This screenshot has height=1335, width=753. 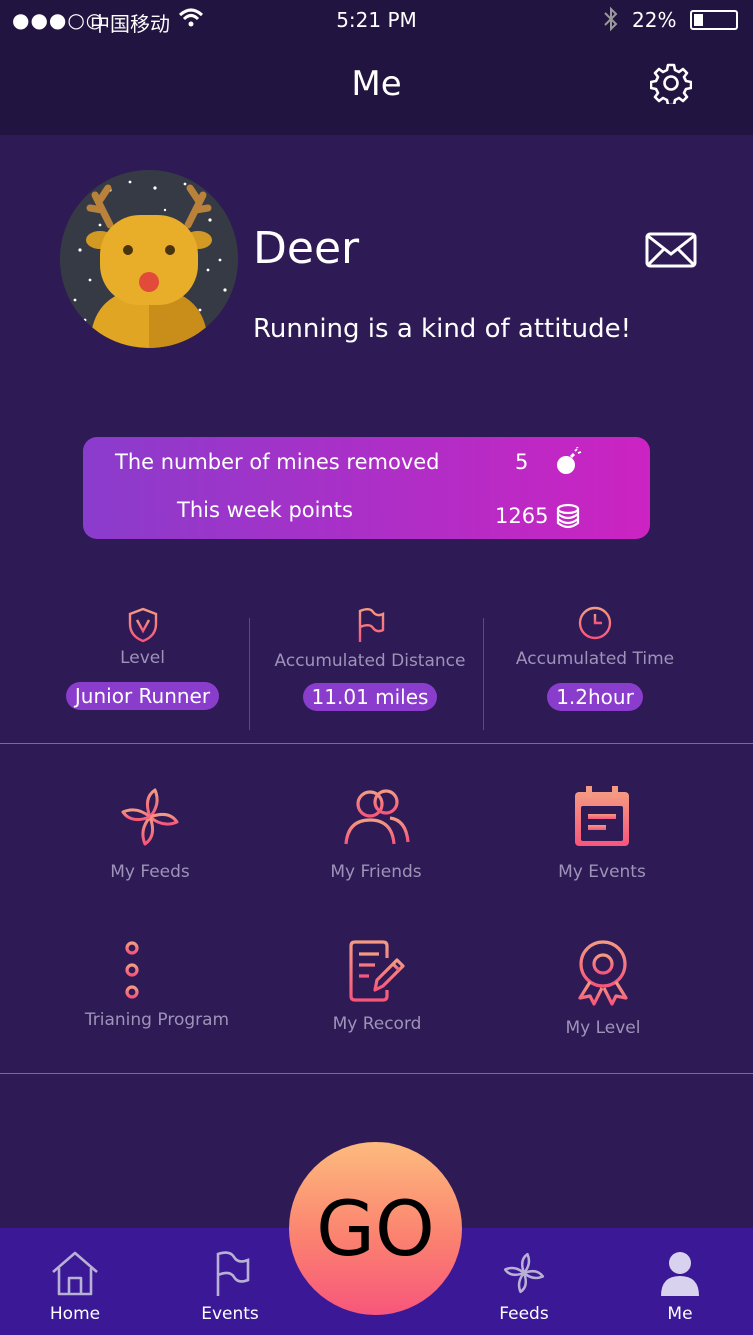 What do you see at coordinates (522, 516) in the screenshot?
I see `points-value: 1265` at bounding box center [522, 516].